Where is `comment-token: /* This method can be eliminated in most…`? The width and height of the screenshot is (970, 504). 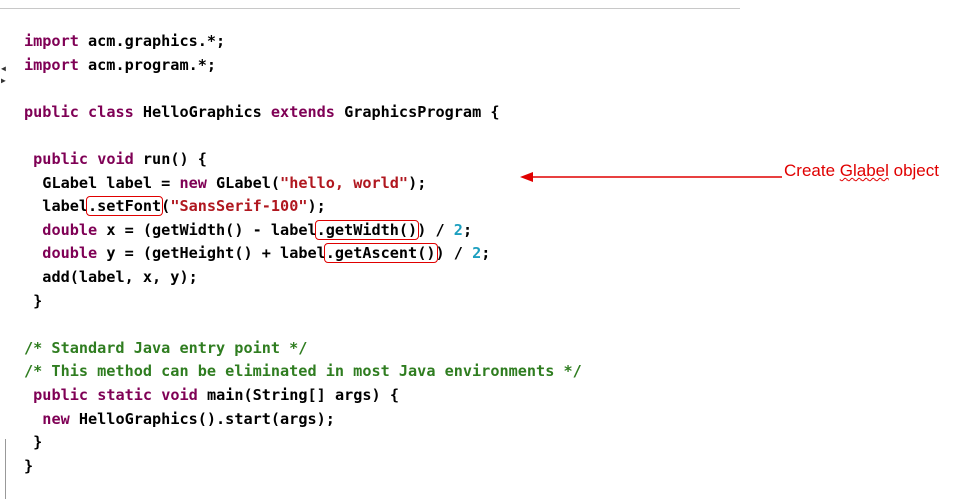 comment-token: /* This method can be eliminated in most… is located at coordinates (303, 371).